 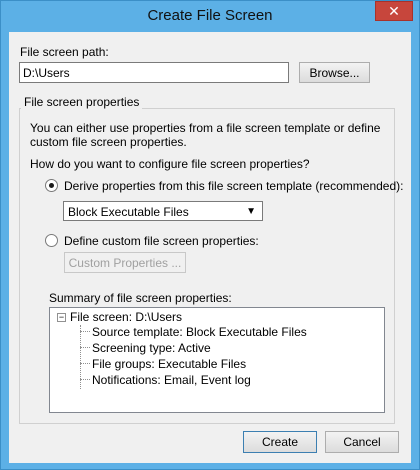 What do you see at coordinates (126, 317) in the screenshot?
I see `tree-root-item: File screen: D:\Users` at bounding box center [126, 317].